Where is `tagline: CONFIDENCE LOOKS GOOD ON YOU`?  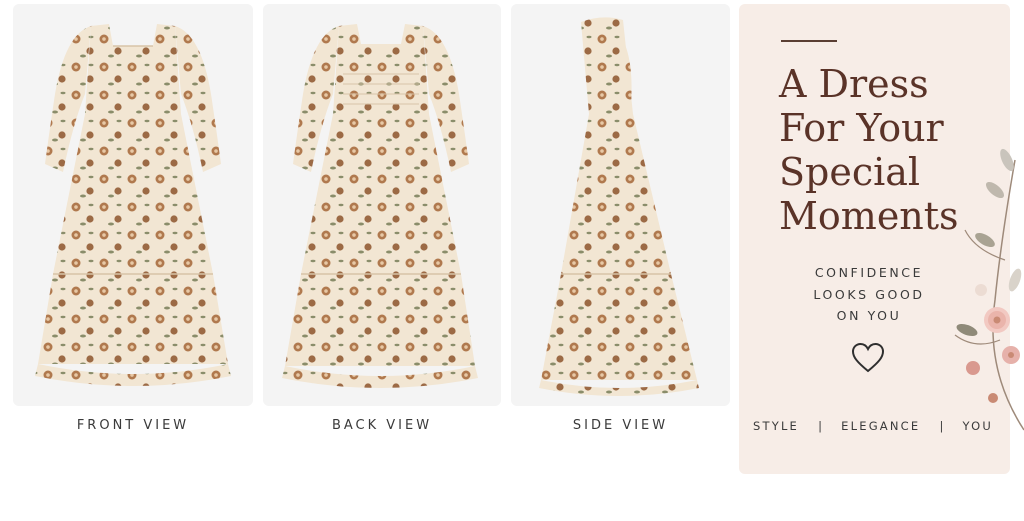
tagline: CONFIDENCE LOOKS GOOD ON YOU is located at coordinates (869, 294).